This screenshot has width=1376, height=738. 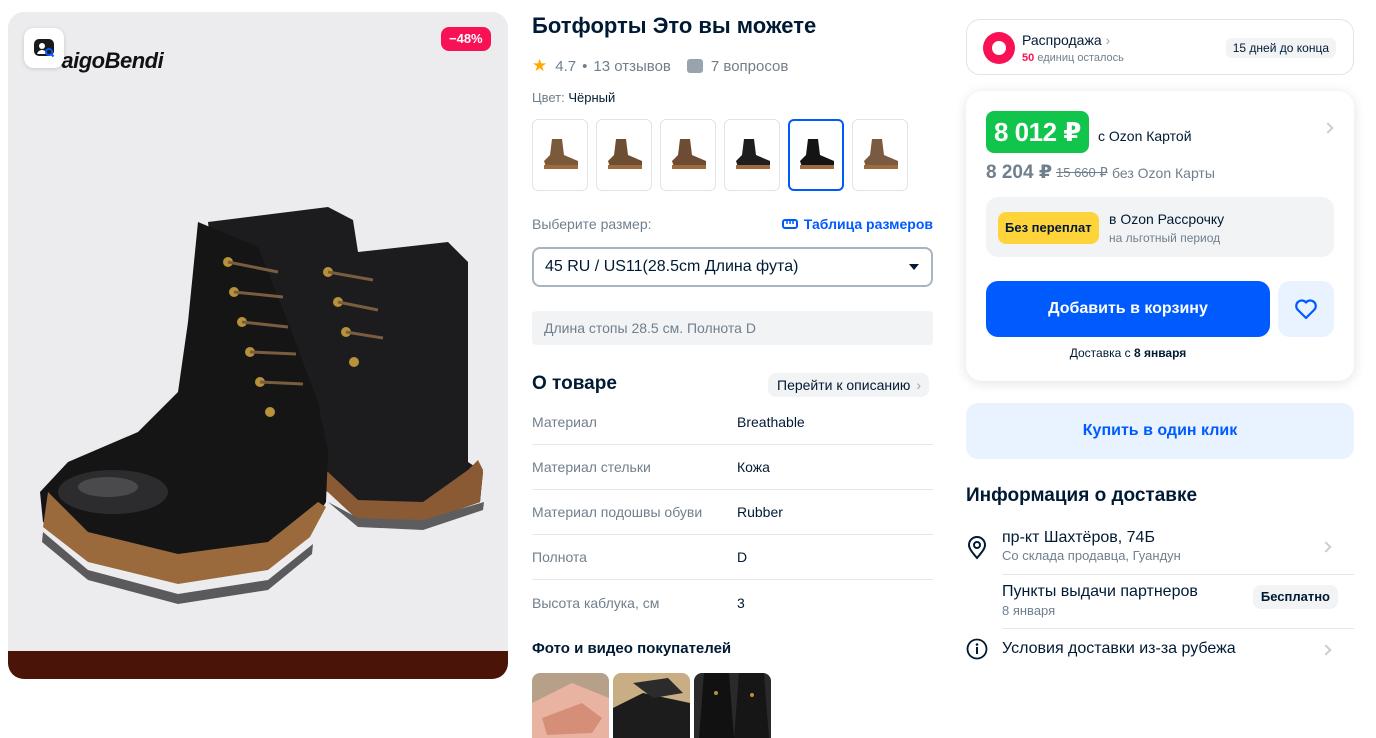 I want to click on about-title: О товаре, so click(x=574, y=383).